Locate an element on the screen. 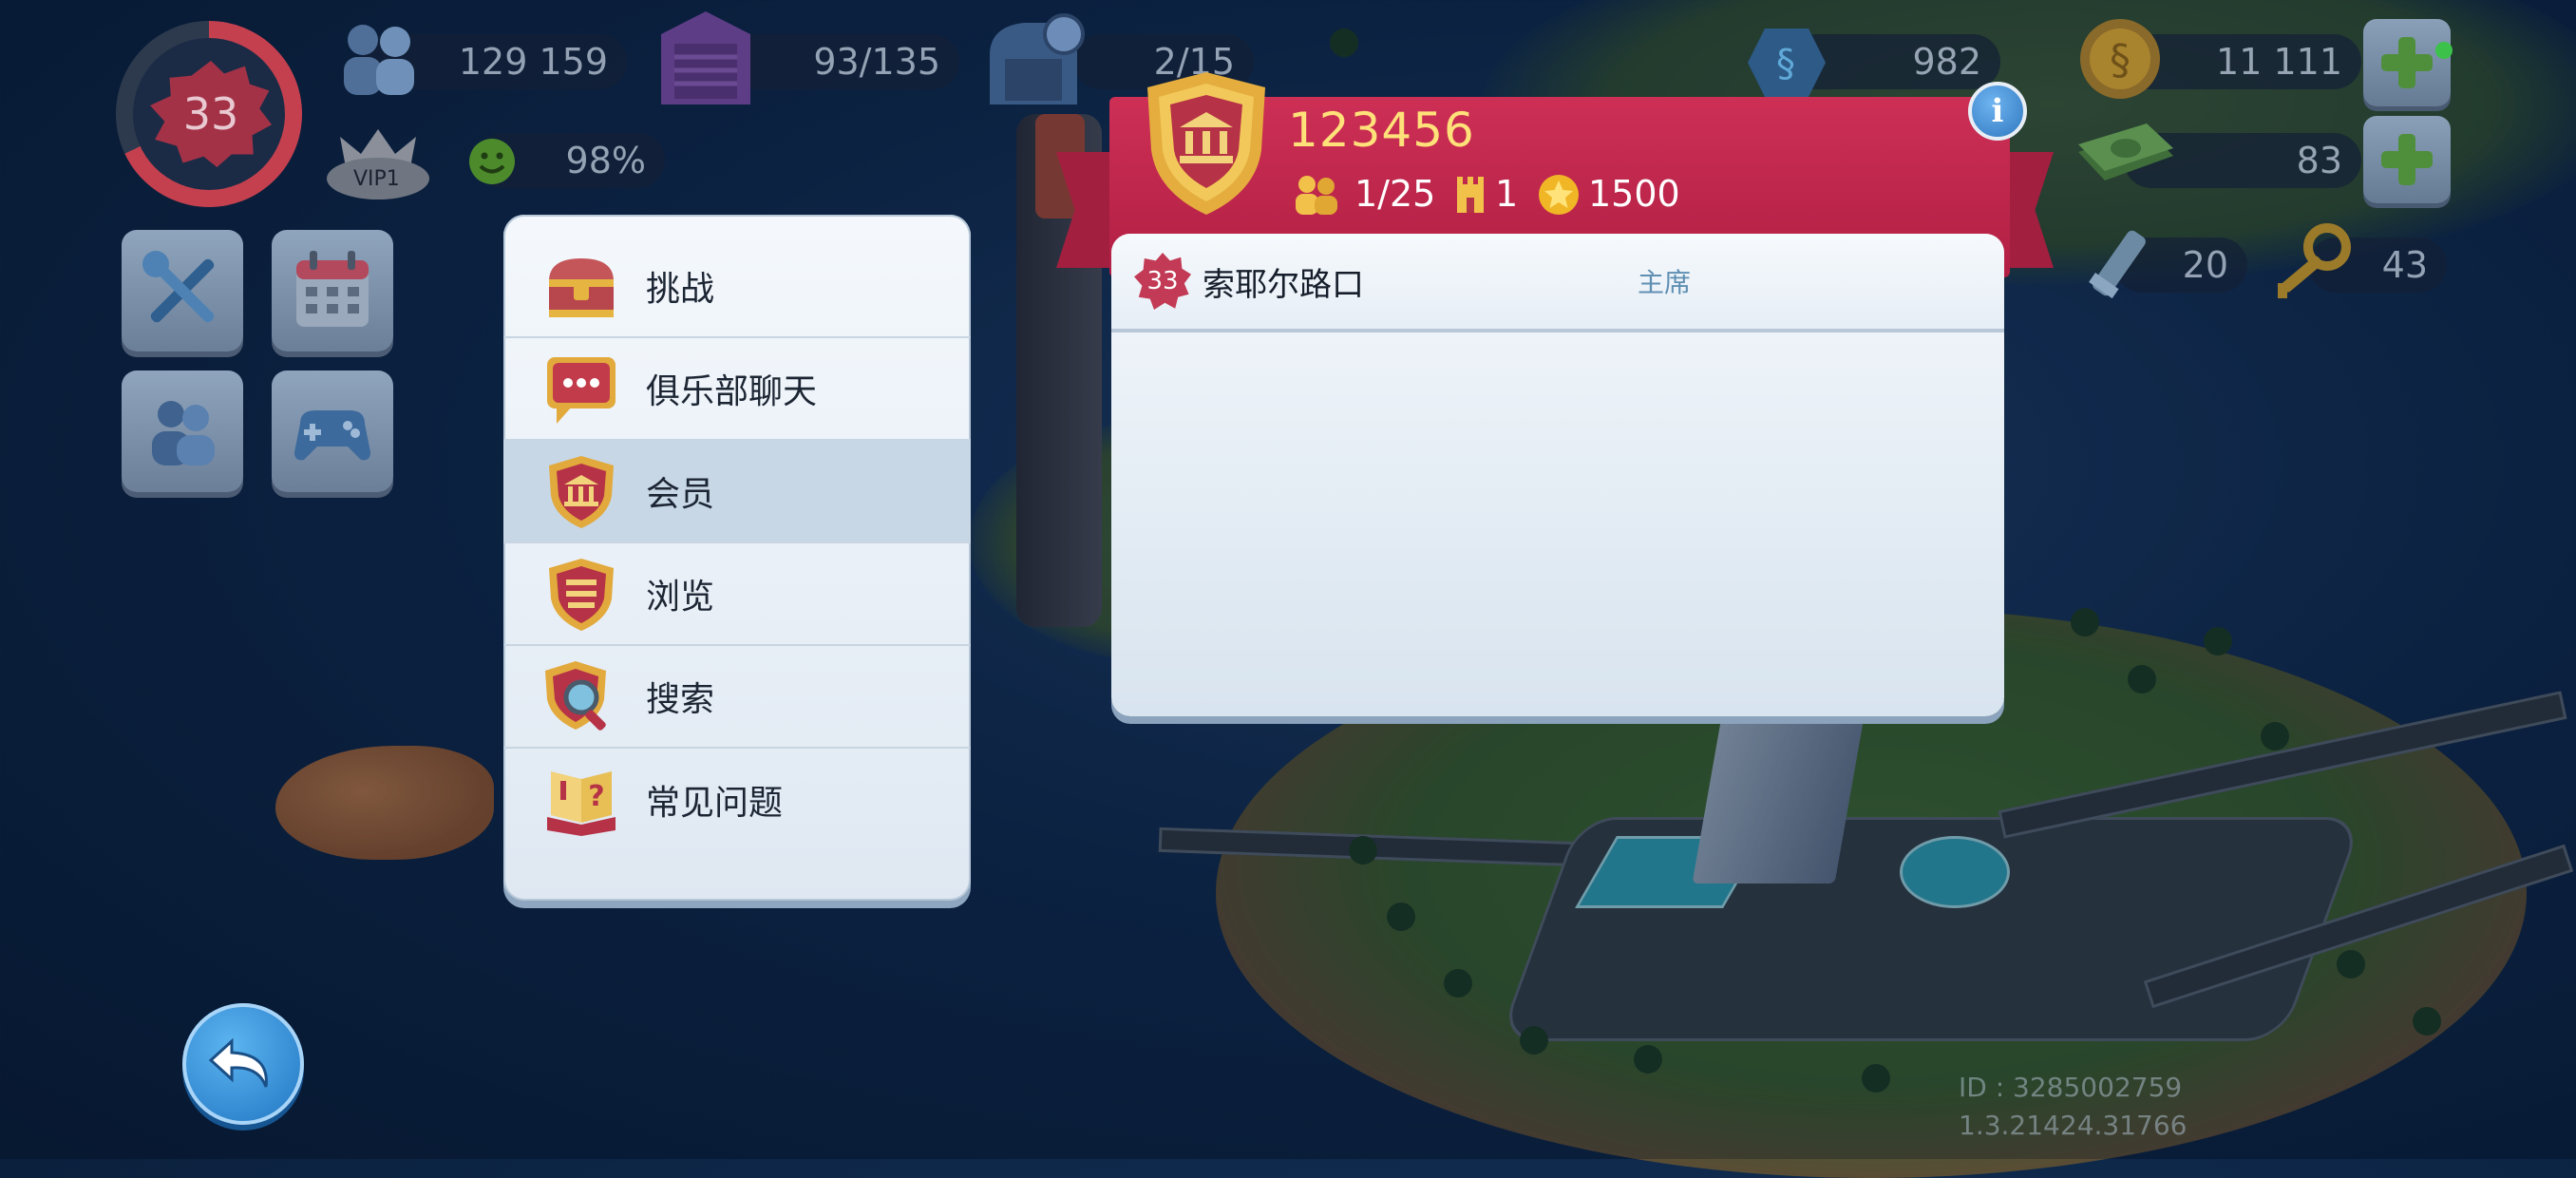 The image size is (2576, 1178). simoleons-value: 11 111 is located at coordinates (2279, 62).